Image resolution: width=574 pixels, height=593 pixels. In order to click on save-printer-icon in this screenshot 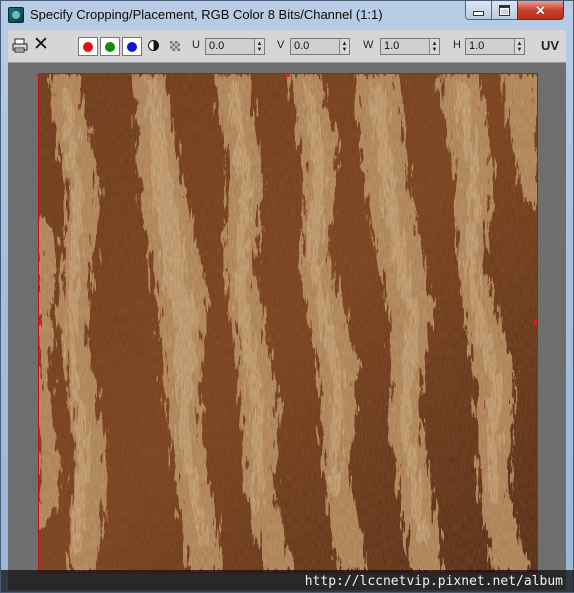, I will do `click(20, 45)`.